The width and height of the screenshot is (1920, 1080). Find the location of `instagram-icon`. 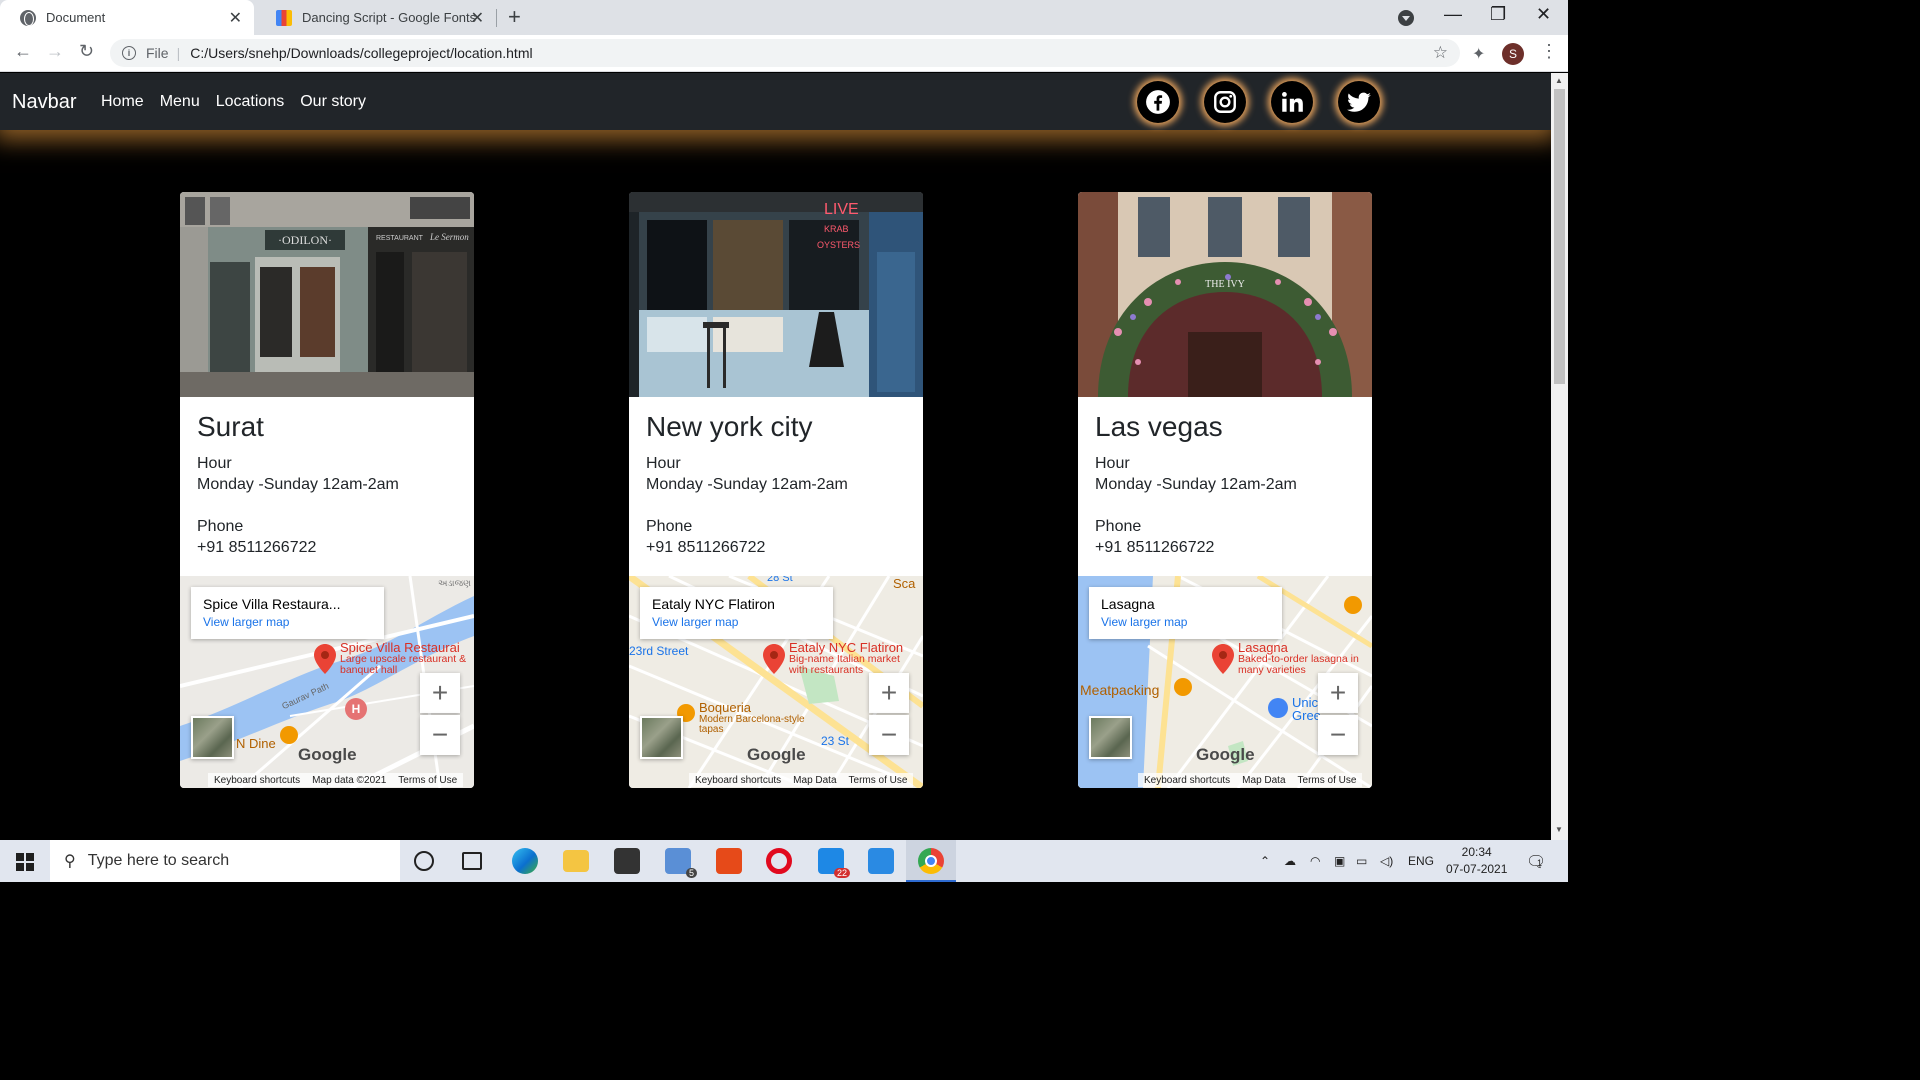

instagram-icon is located at coordinates (1225, 102).